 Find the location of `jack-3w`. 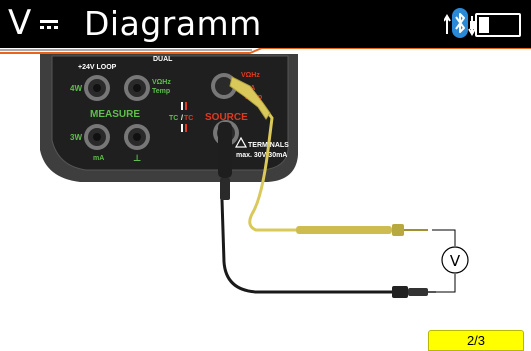

jack-3w is located at coordinates (97, 137).